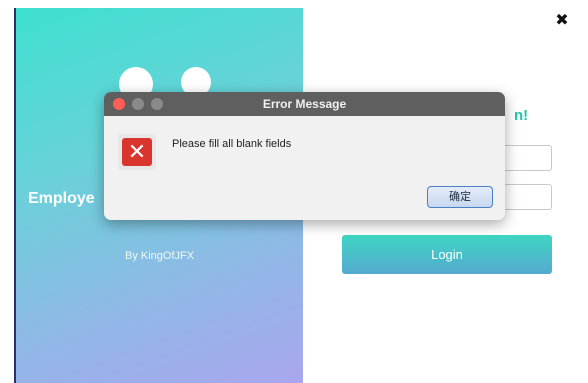 Image resolution: width=588 pixels, height=383 pixels. Describe the element at coordinates (460, 197) in the screenshot. I see `ok-button: 确定` at that location.